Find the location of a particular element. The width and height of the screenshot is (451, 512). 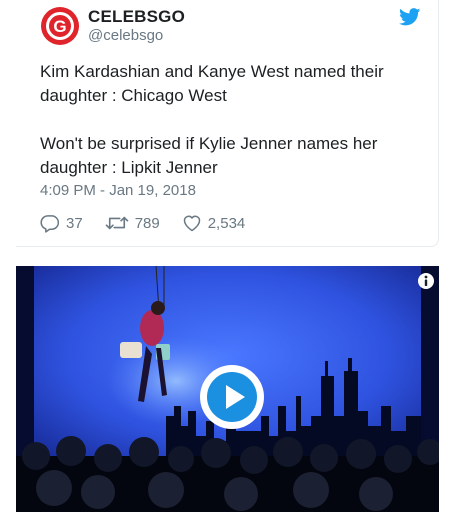

retweet-button: 789 is located at coordinates (132, 223).